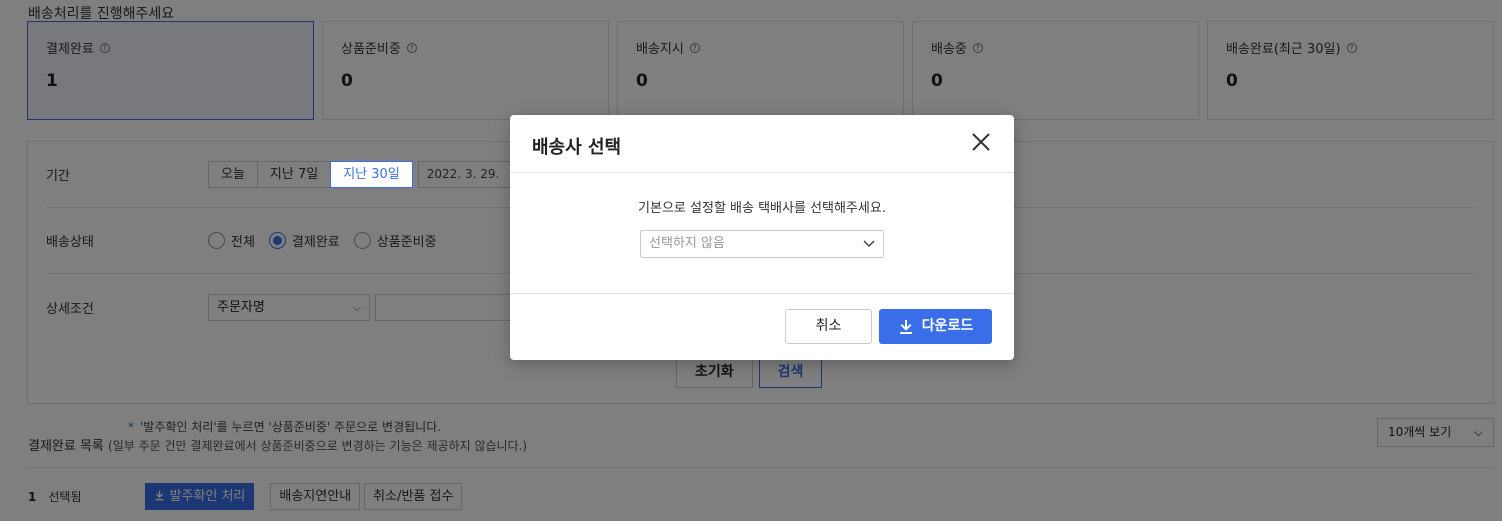  What do you see at coordinates (762, 244) in the screenshot?
I see `courier-select: 선택하지 않음` at bounding box center [762, 244].